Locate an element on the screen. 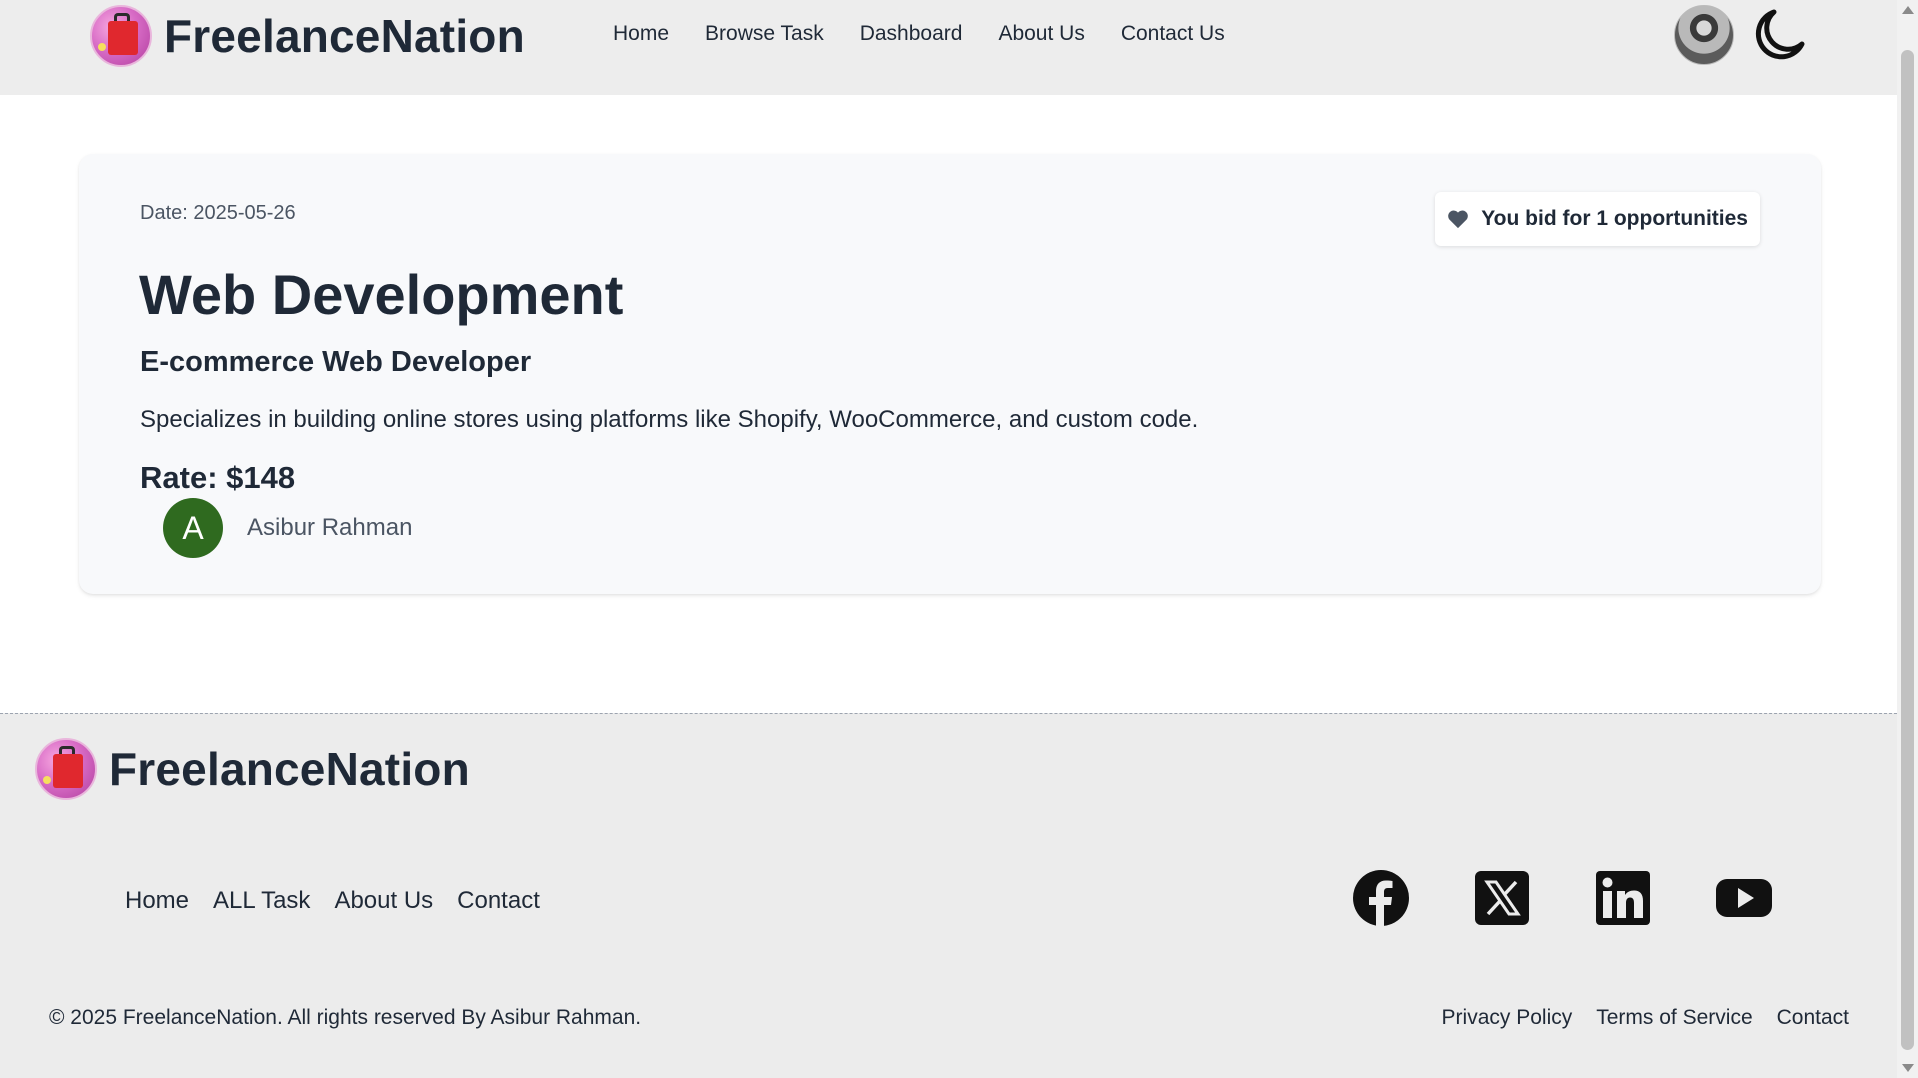  legal-links: Privacy Policy Terms of Service Contact is located at coordinates (1645, 1018).